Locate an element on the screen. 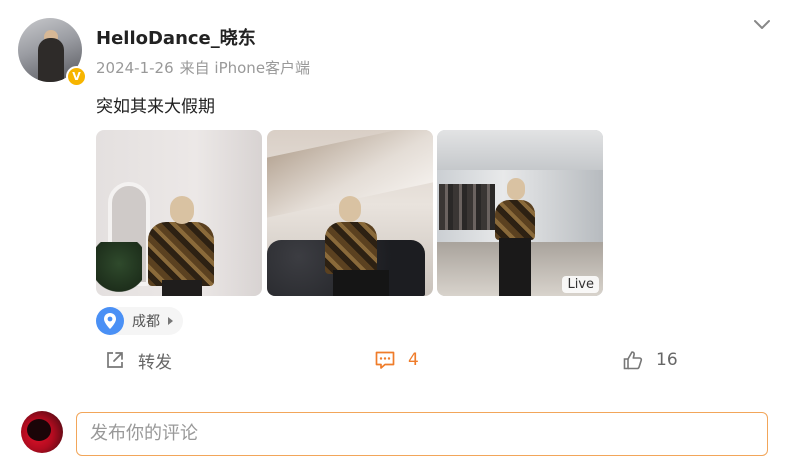 The height and width of the screenshot is (464, 788). live-badge: Live is located at coordinates (580, 284).